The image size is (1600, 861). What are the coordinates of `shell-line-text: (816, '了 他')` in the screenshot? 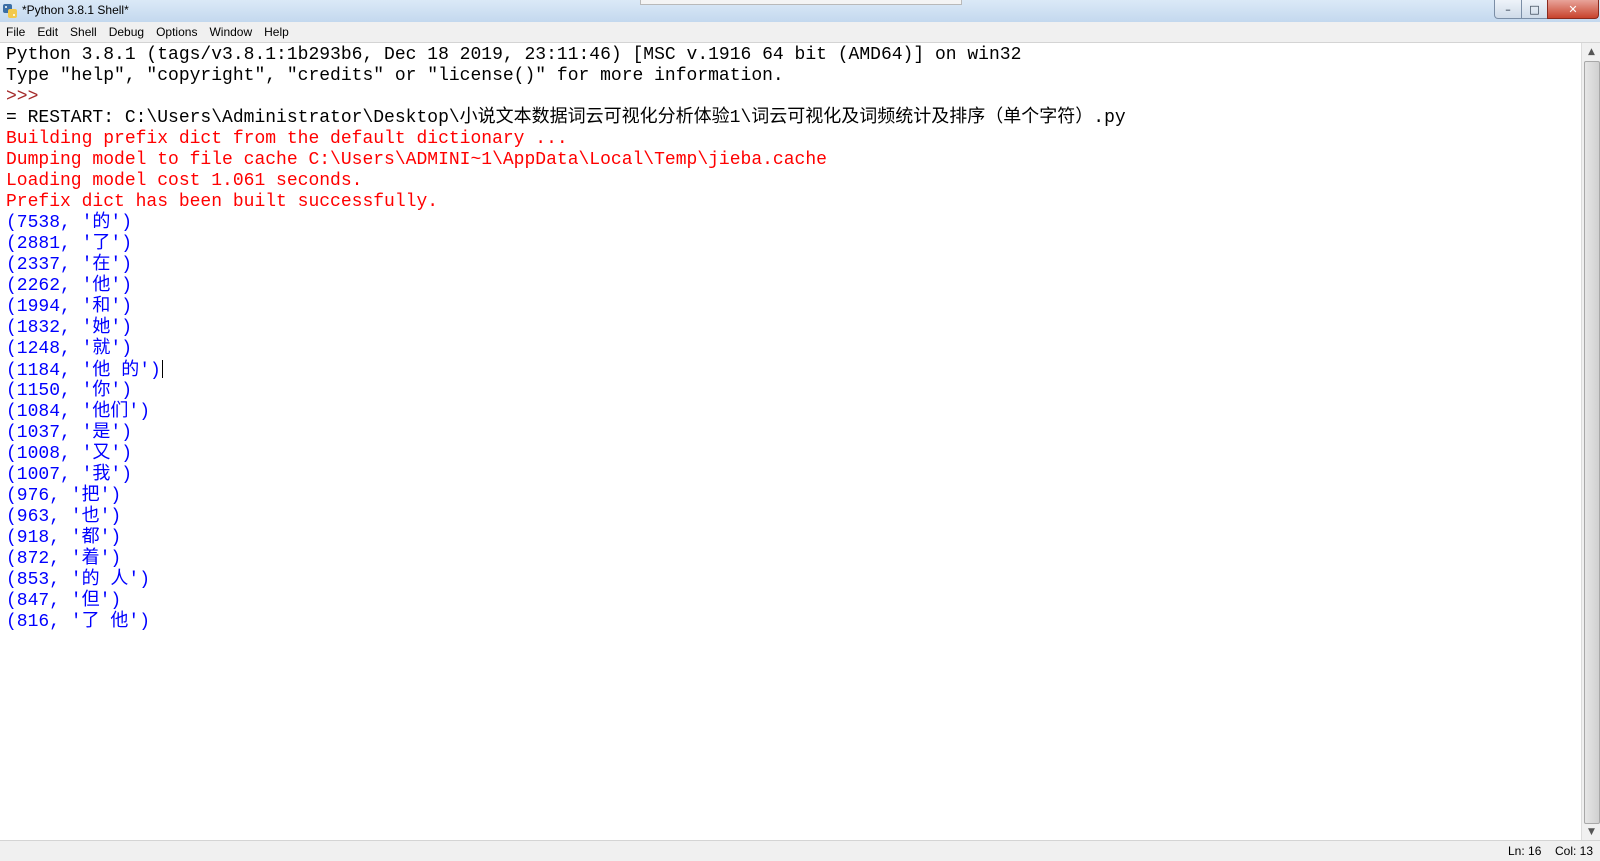 It's located at (78, 622).